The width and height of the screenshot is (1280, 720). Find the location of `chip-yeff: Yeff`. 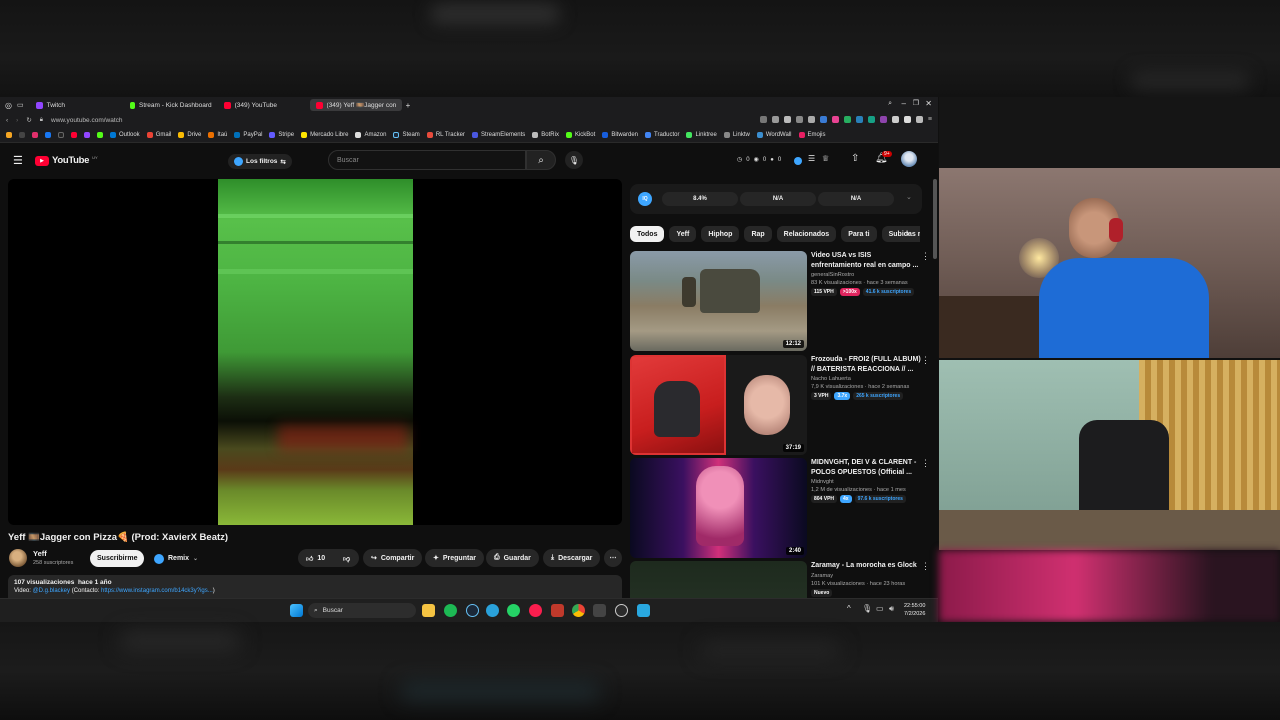

chip-yeff: Yeff is located at coordinates (683, 234).